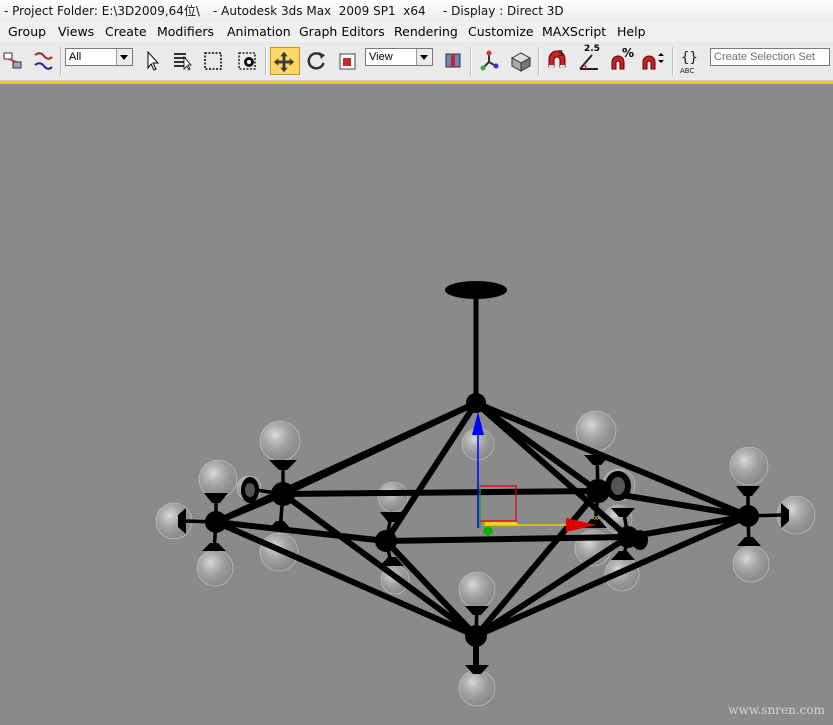 This screenshot has width=833, height=725. Describe the element at coordinates (596, 518) in the screenshot. I see `svg-text: x` at that location.